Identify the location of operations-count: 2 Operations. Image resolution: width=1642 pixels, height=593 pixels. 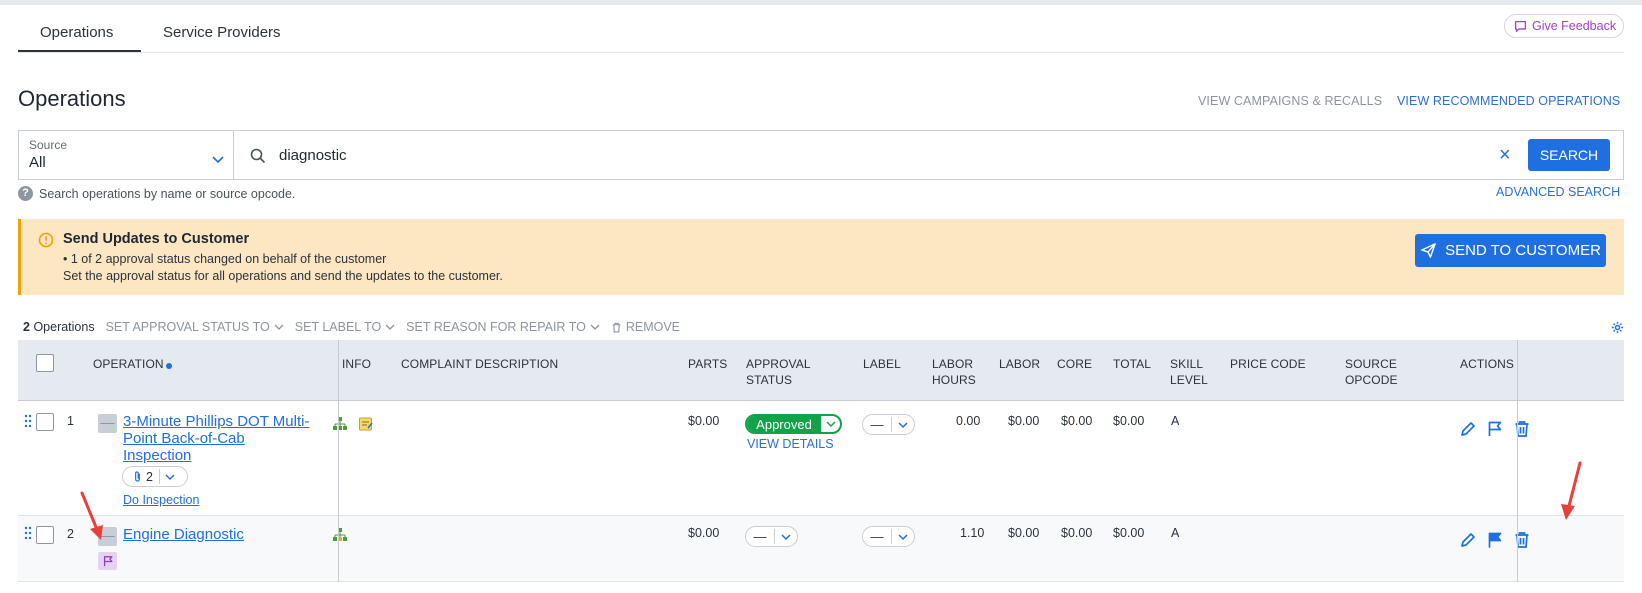
(59, 327).